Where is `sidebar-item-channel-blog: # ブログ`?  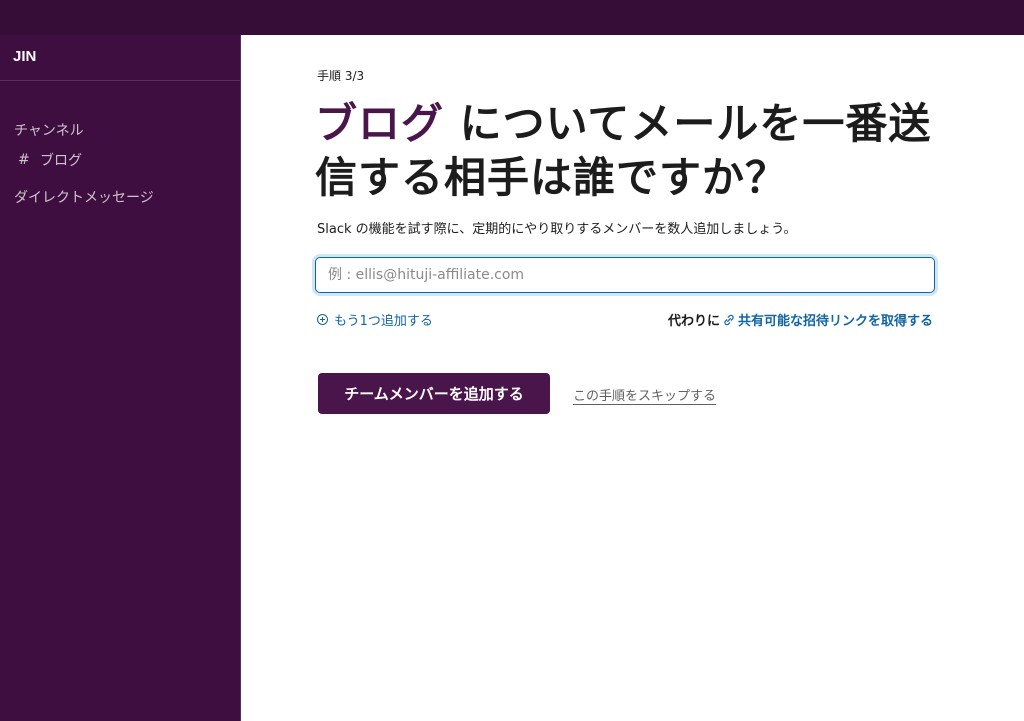 sidebar-item-channel-blog: # ブログ is located at coordinates (50, 160).